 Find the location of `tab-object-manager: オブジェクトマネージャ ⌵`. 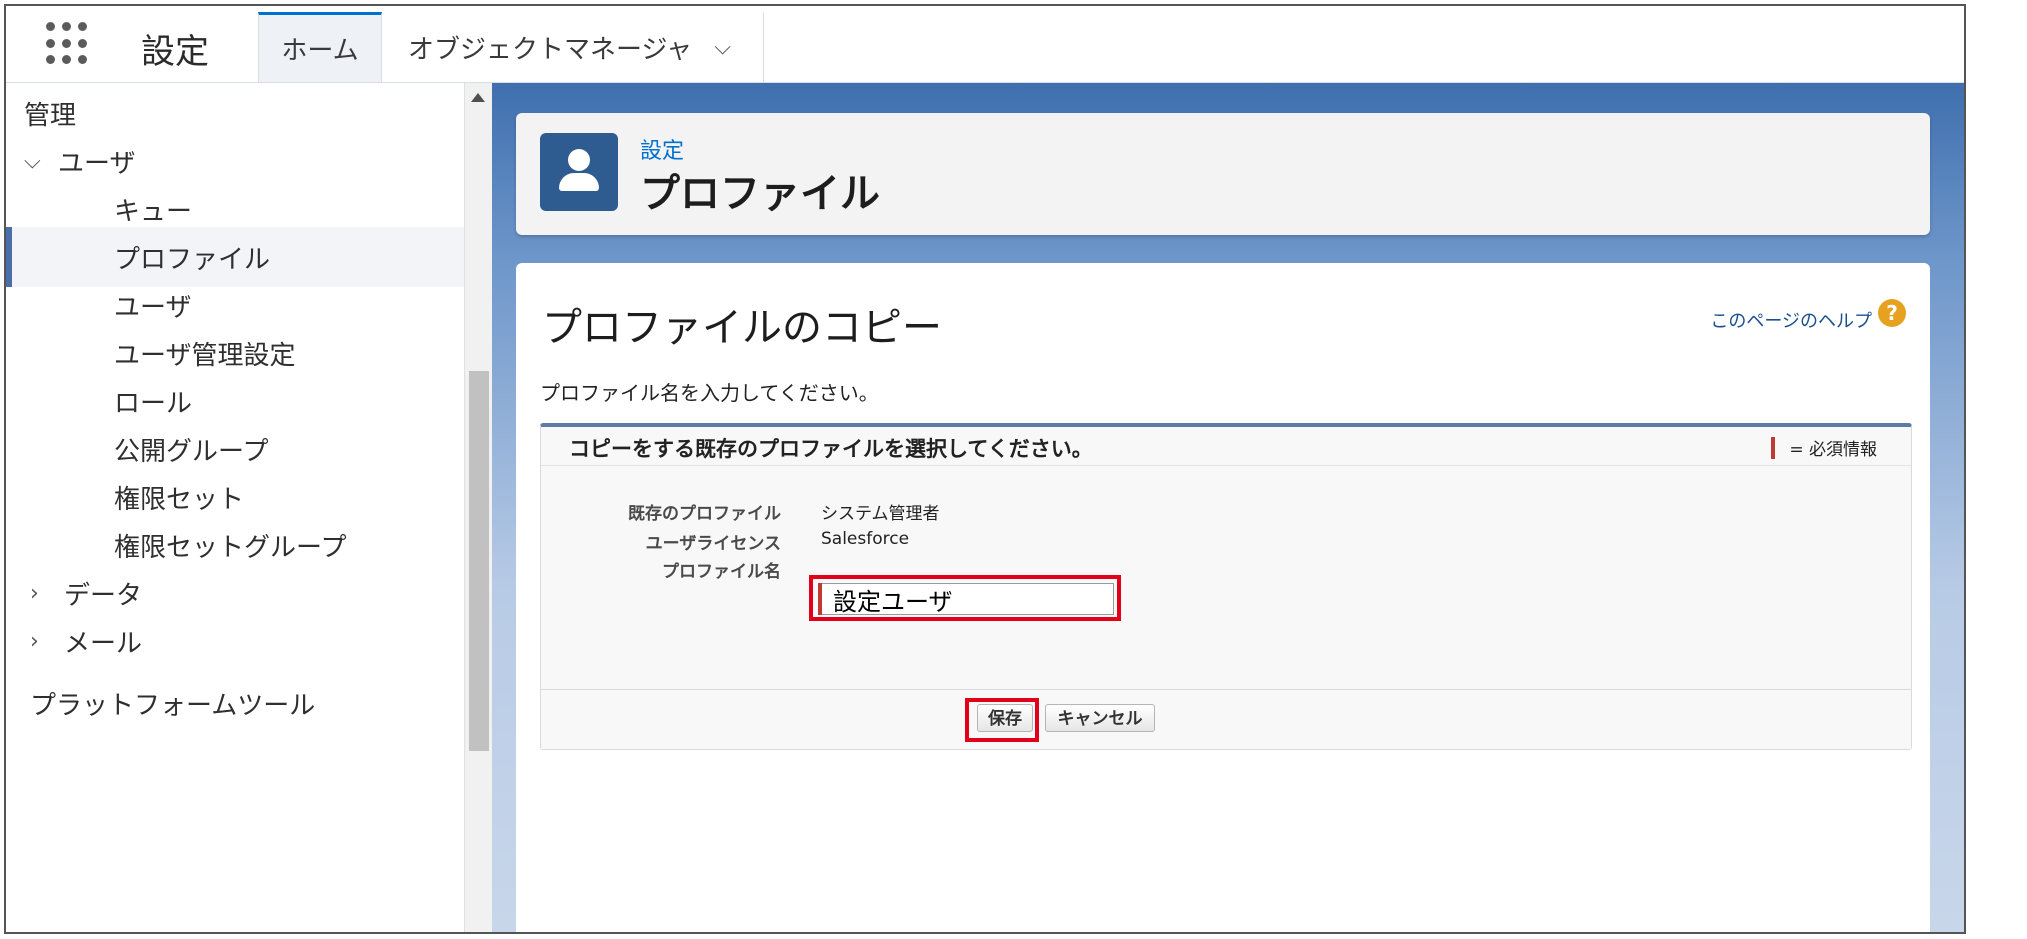

tab-object-manager: オブジェクトマネージャ ⌵ is located at coordinates (573, 47).